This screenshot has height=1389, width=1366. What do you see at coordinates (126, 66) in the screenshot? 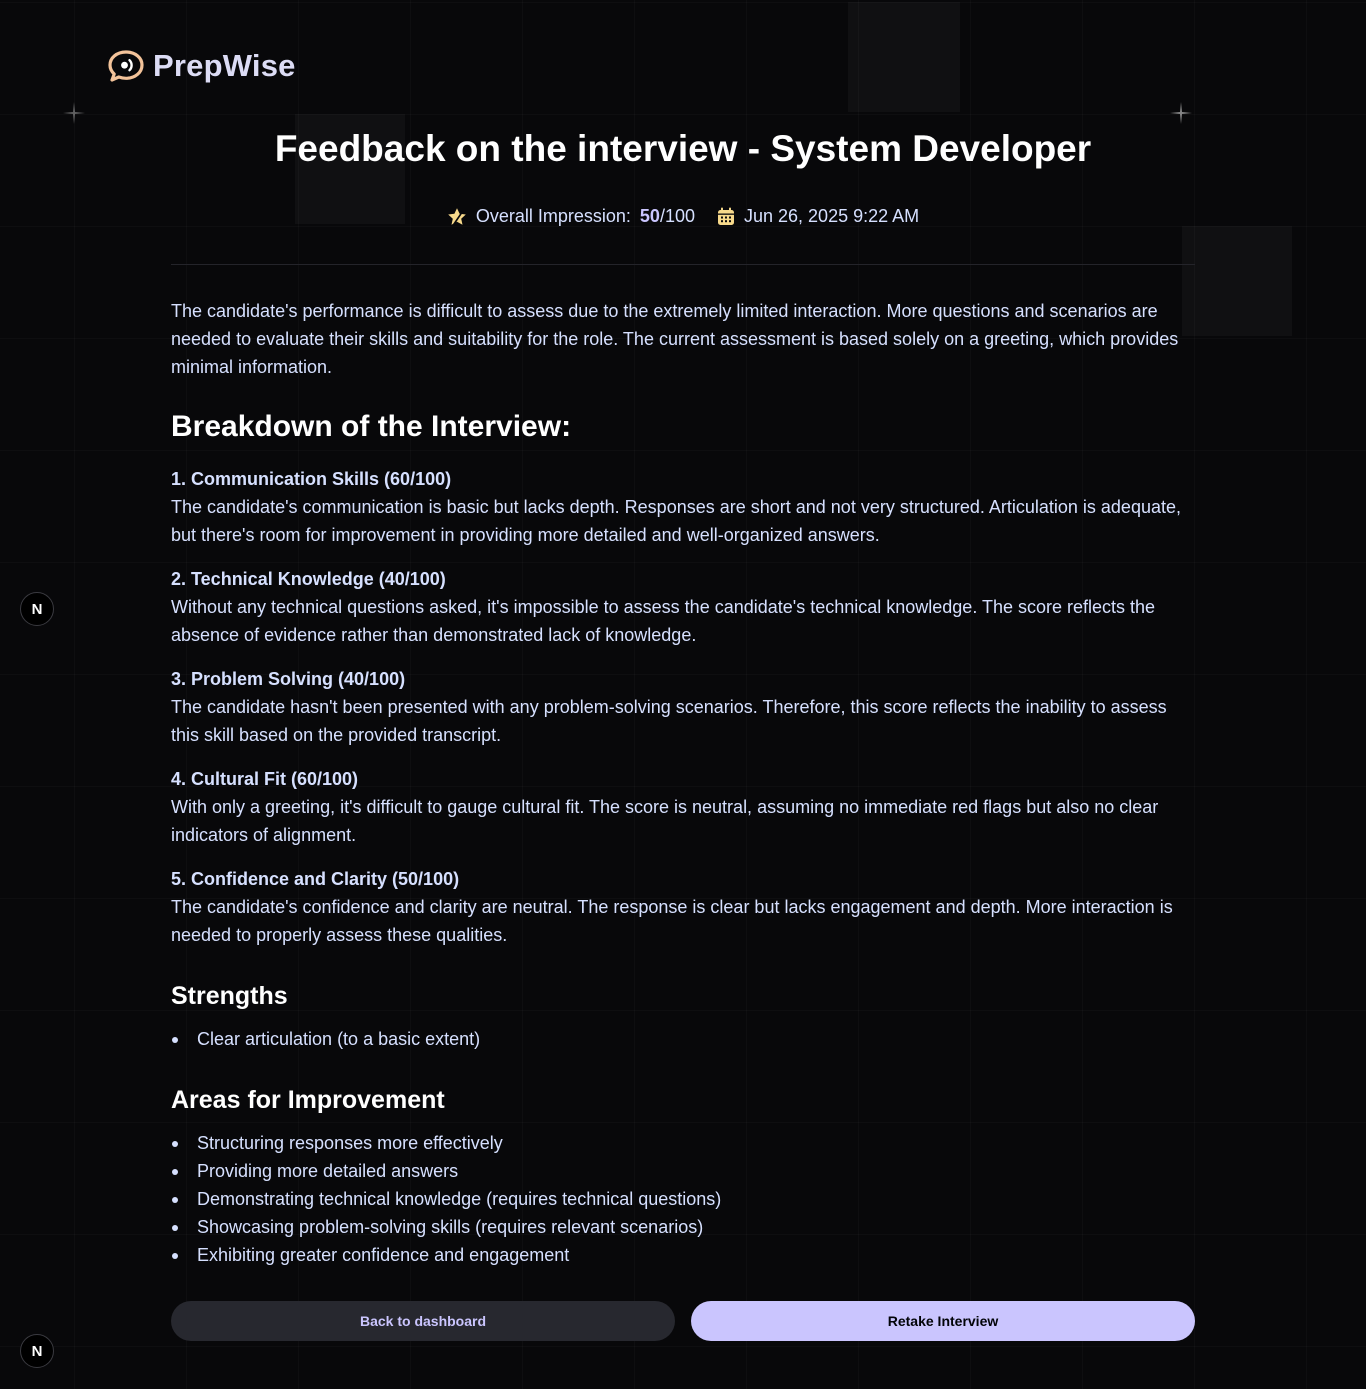
I see `chat-bubble-icon` at bounding box center [126, 66].